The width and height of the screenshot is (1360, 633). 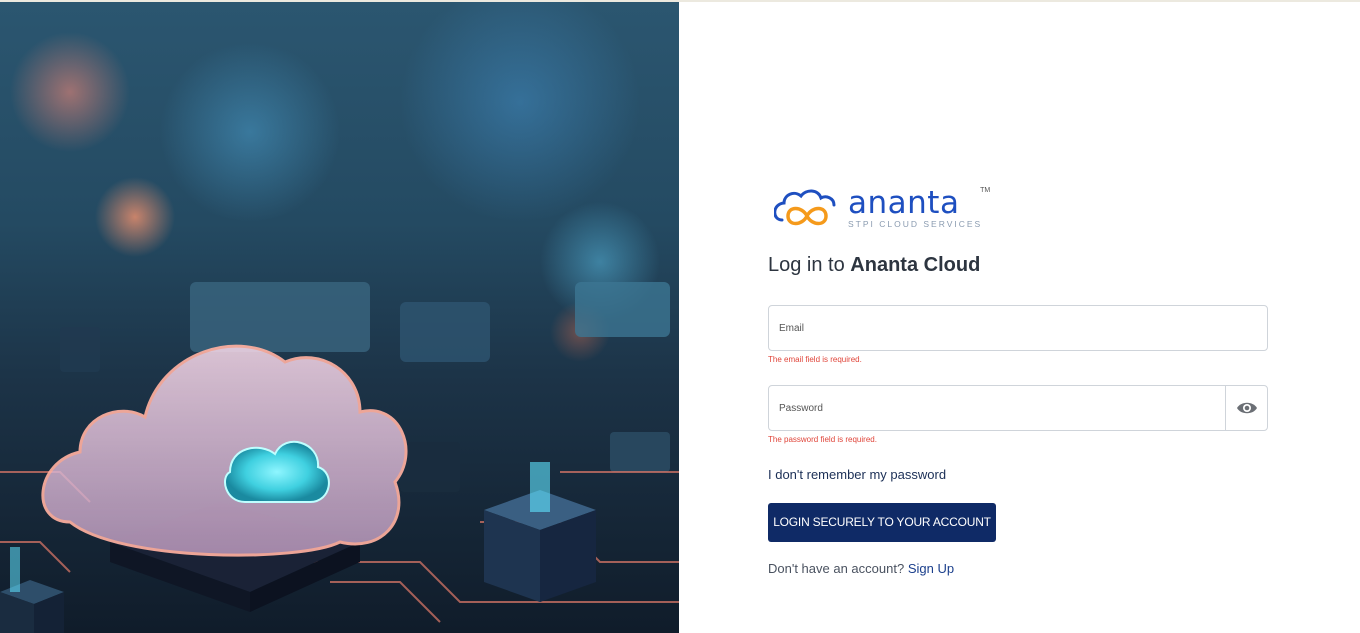 I want to click on password-field, so click(x=1018, y=408).